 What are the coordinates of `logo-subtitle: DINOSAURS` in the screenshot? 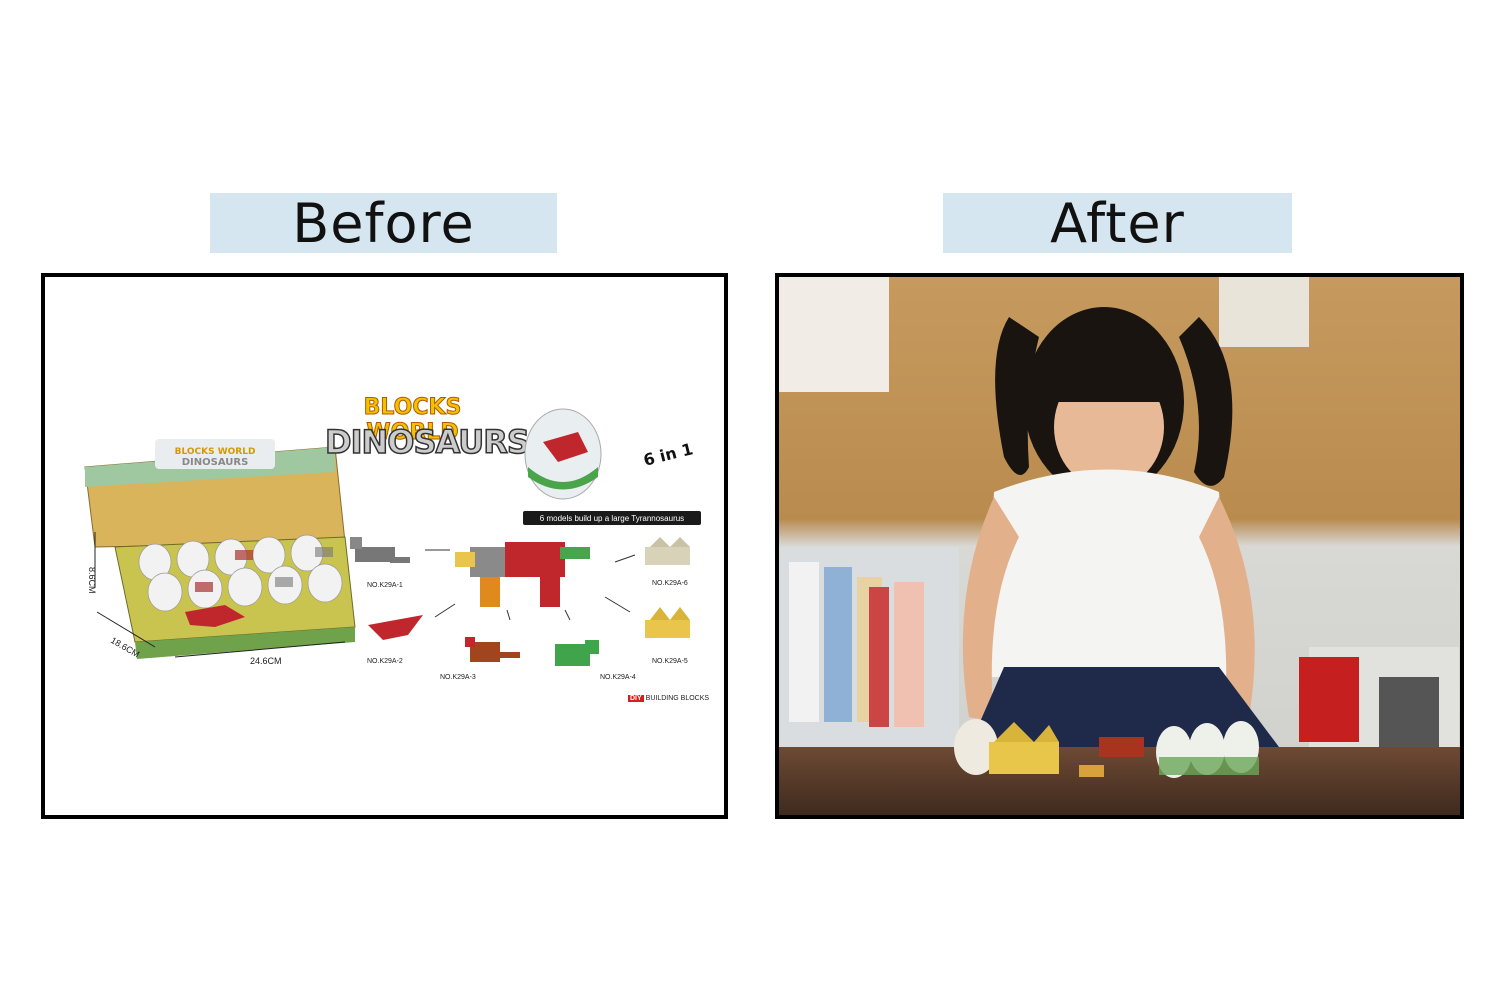 It's located at (427, 442).